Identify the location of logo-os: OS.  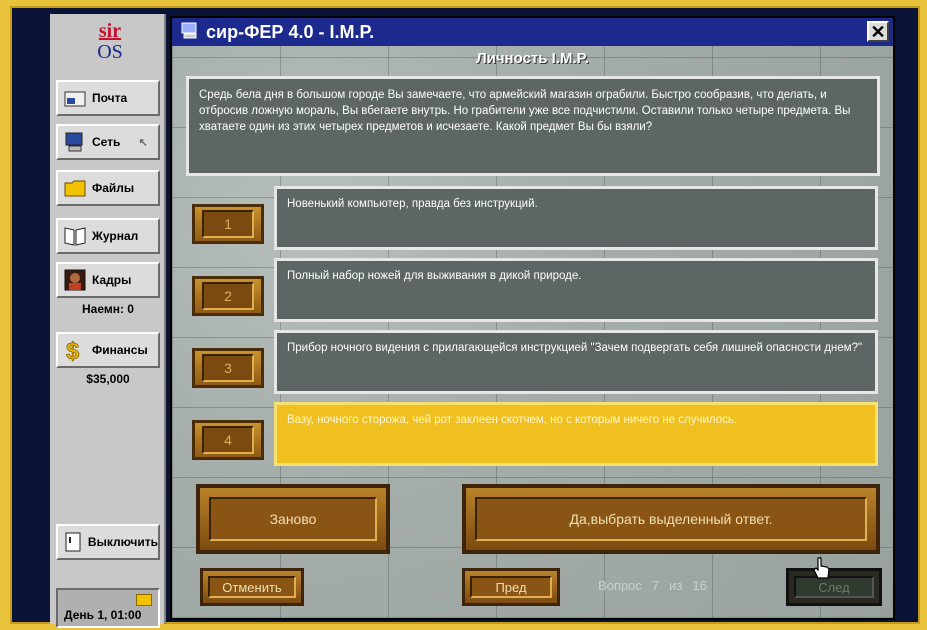
(110, 52).